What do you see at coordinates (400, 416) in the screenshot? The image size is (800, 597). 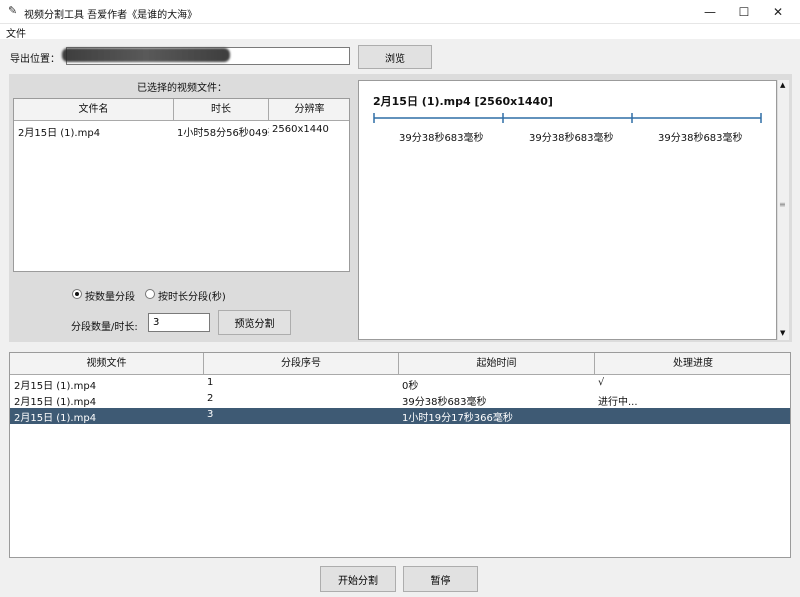 I see `task-row-selected: 2月15日 (1).mp4 3 1小时19分17秒366毫秒` at bounding box center [400, 416].